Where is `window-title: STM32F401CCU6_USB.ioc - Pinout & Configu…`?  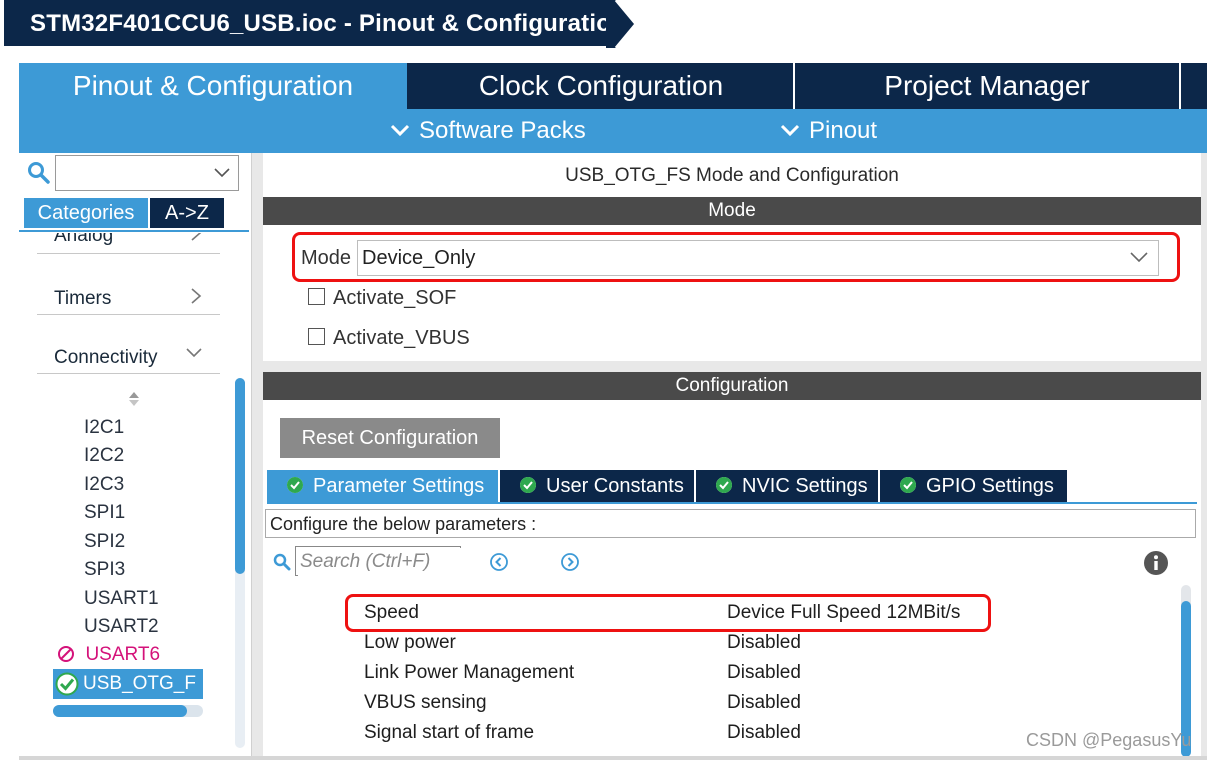
window-title: STM32F401CCU6_USB.ioc - Pinout & Configu… is located at coordinates (328, 23).